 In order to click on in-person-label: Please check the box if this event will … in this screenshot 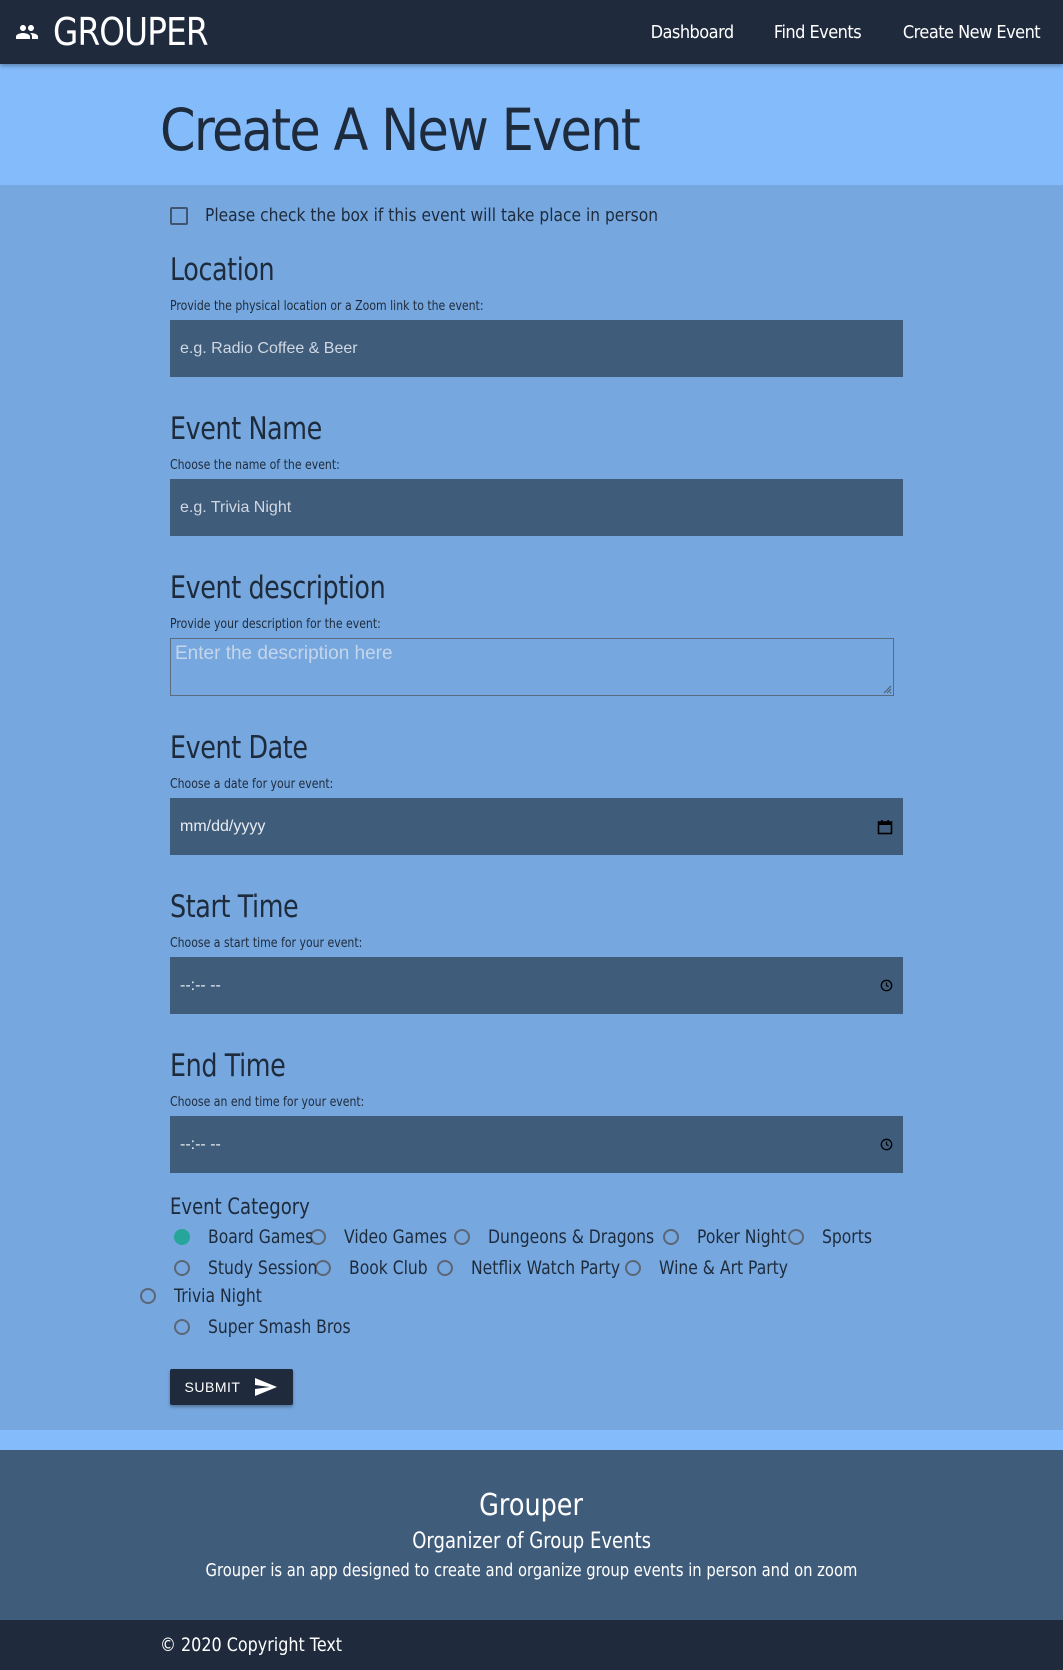, I will do `click(432, 215)`.